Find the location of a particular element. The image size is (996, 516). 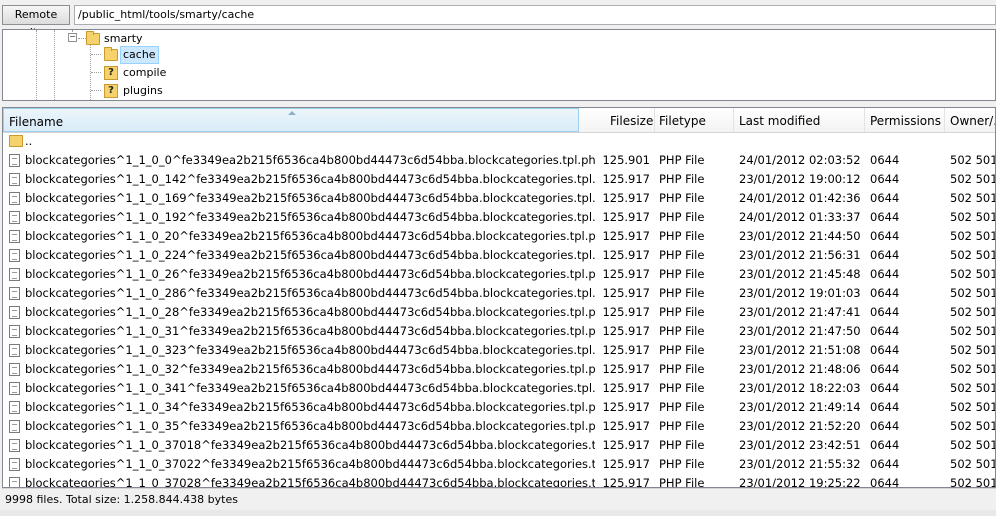

column-header-permissions: Permissions is located at coordinates (905, 120).